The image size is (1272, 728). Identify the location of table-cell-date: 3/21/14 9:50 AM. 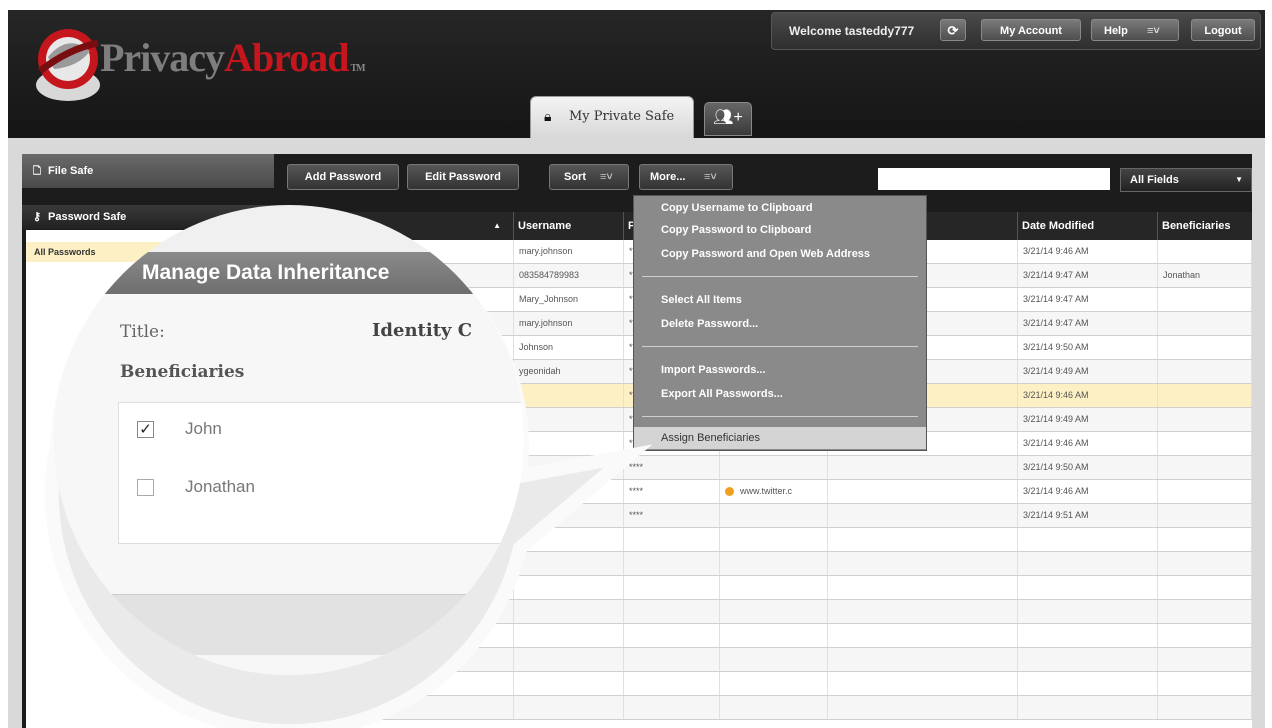
(1088, 347).